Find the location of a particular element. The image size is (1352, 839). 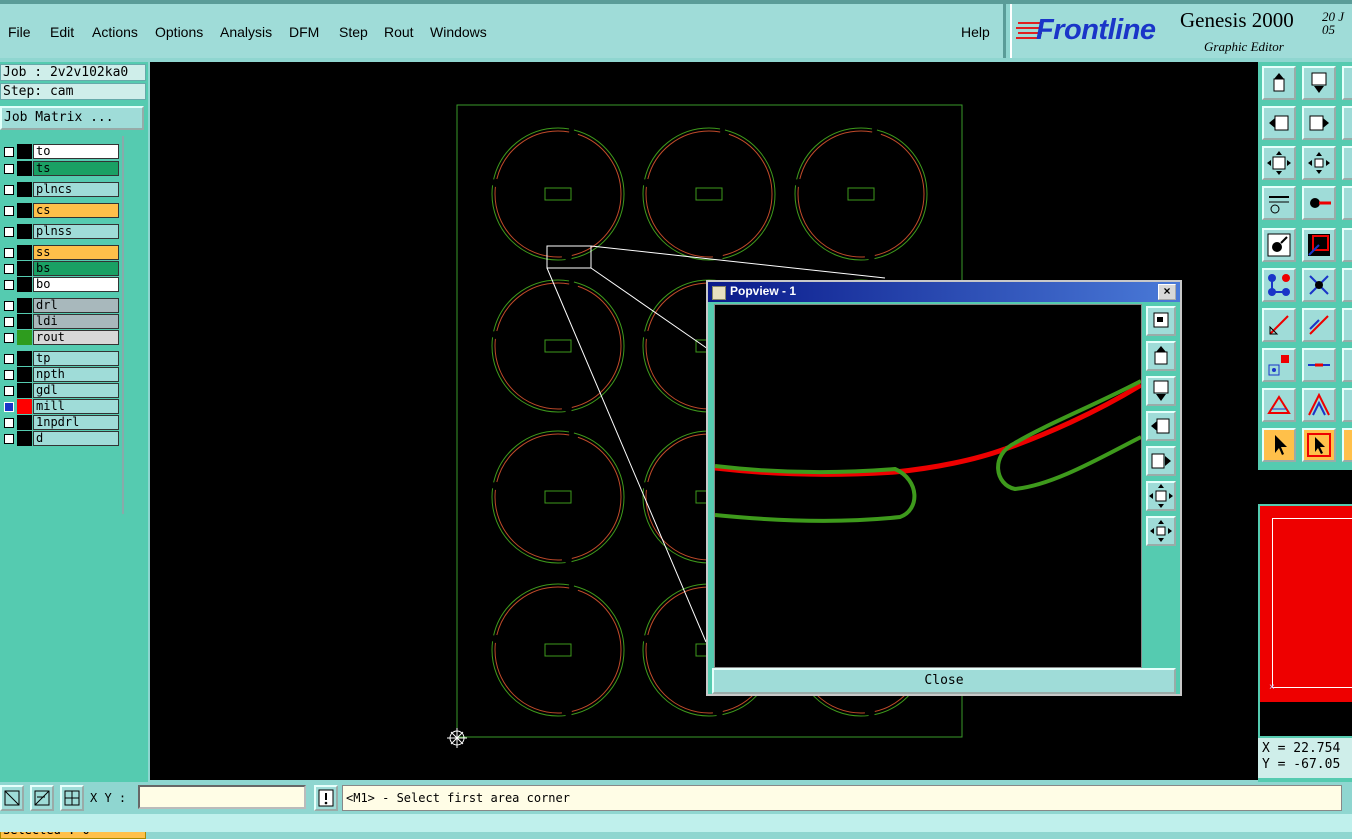

popview-pan-up-button is located at coordinates (1161, 356).